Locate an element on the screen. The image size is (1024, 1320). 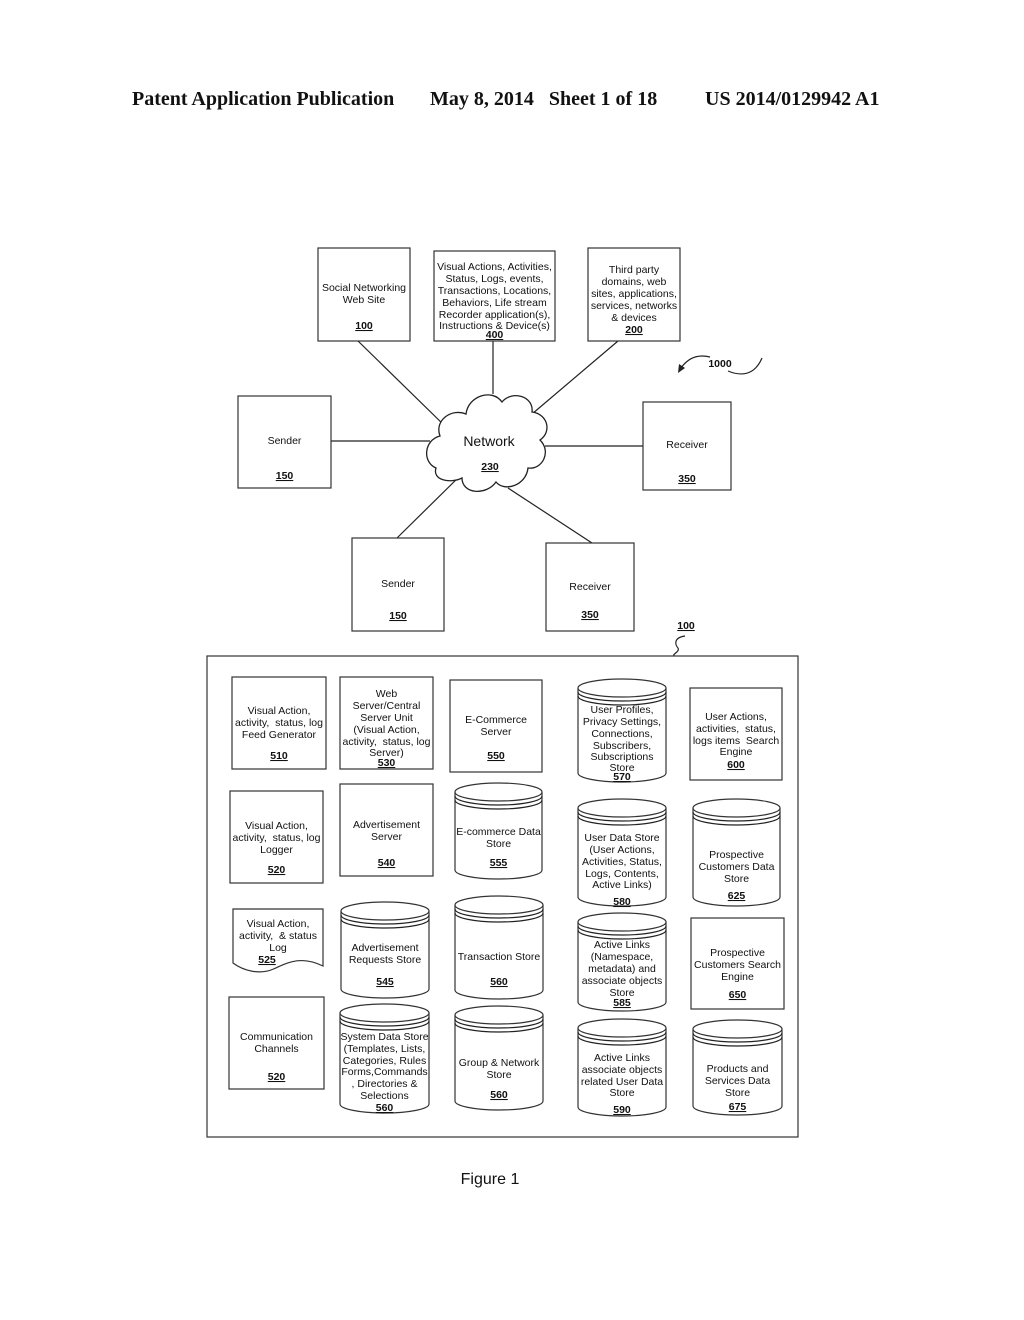
component-label: Active Links) is located at coordinates (622, 885).